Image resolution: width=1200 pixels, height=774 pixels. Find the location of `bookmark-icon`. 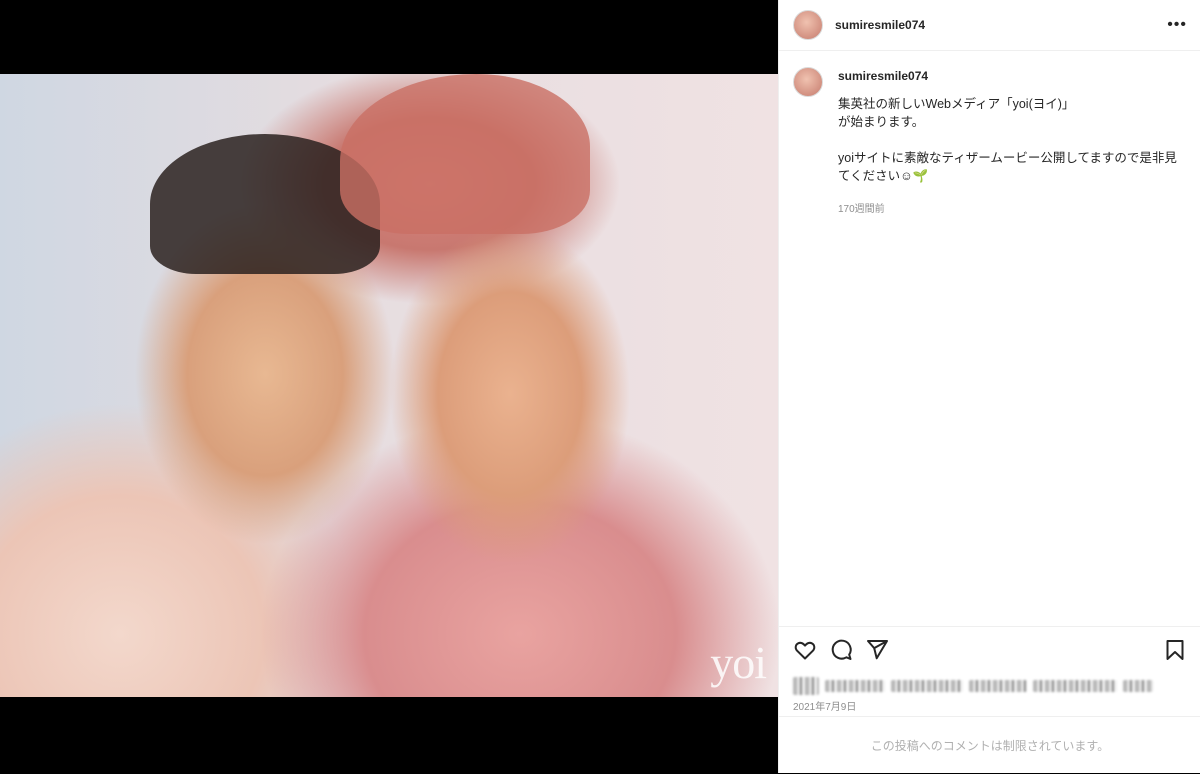

bookmark-icon is located at coordinates (1175, 650).